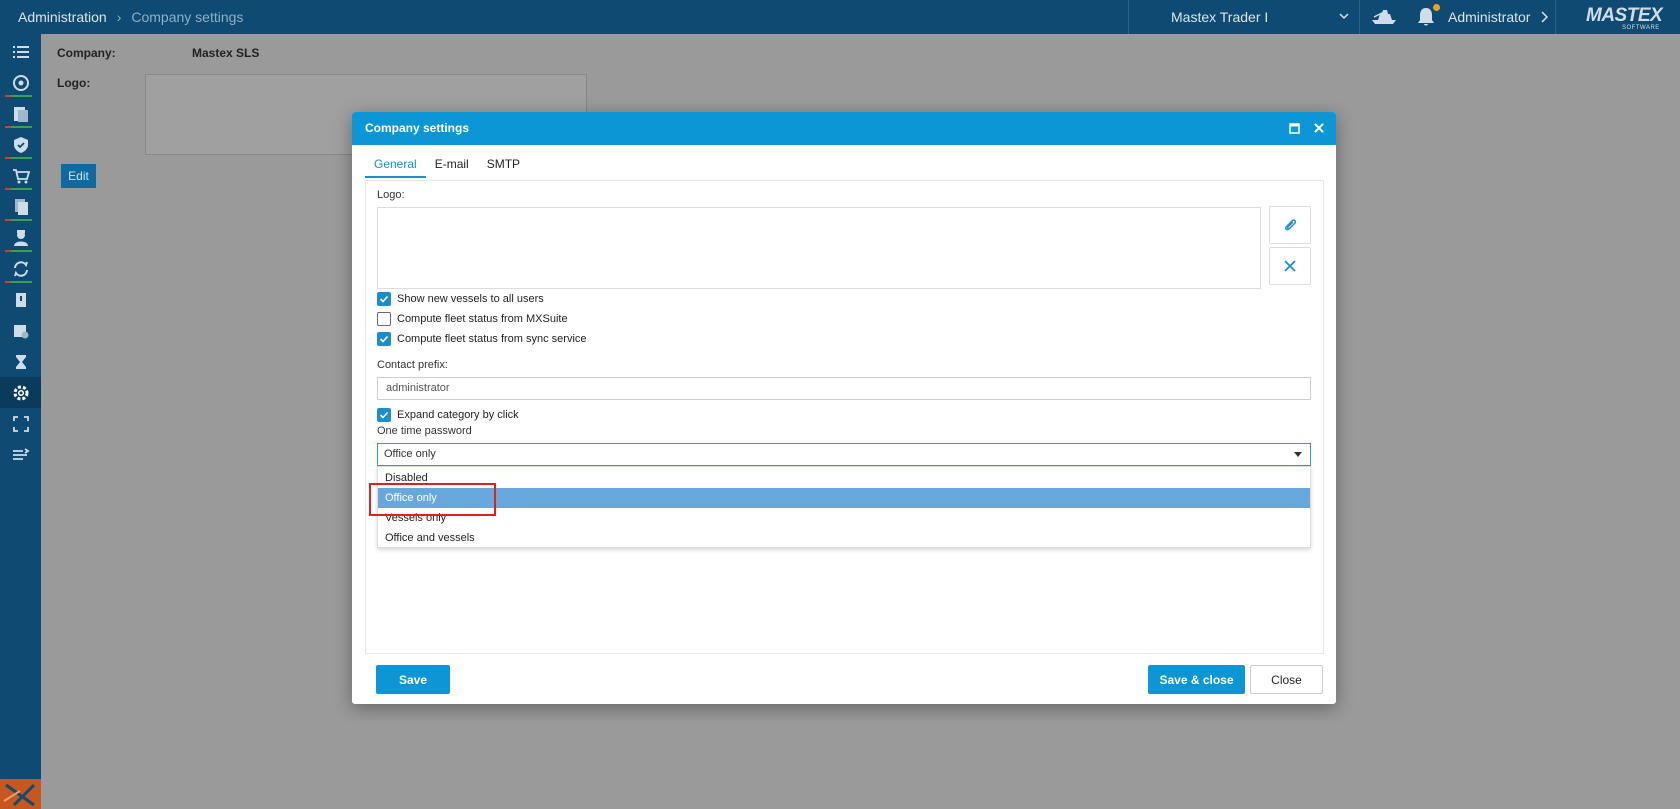 This screenshot has width=1680, height=809. Describe the element at coordinates (424, 431) in the screenshot. I see `otp-label: One time password` at that location.